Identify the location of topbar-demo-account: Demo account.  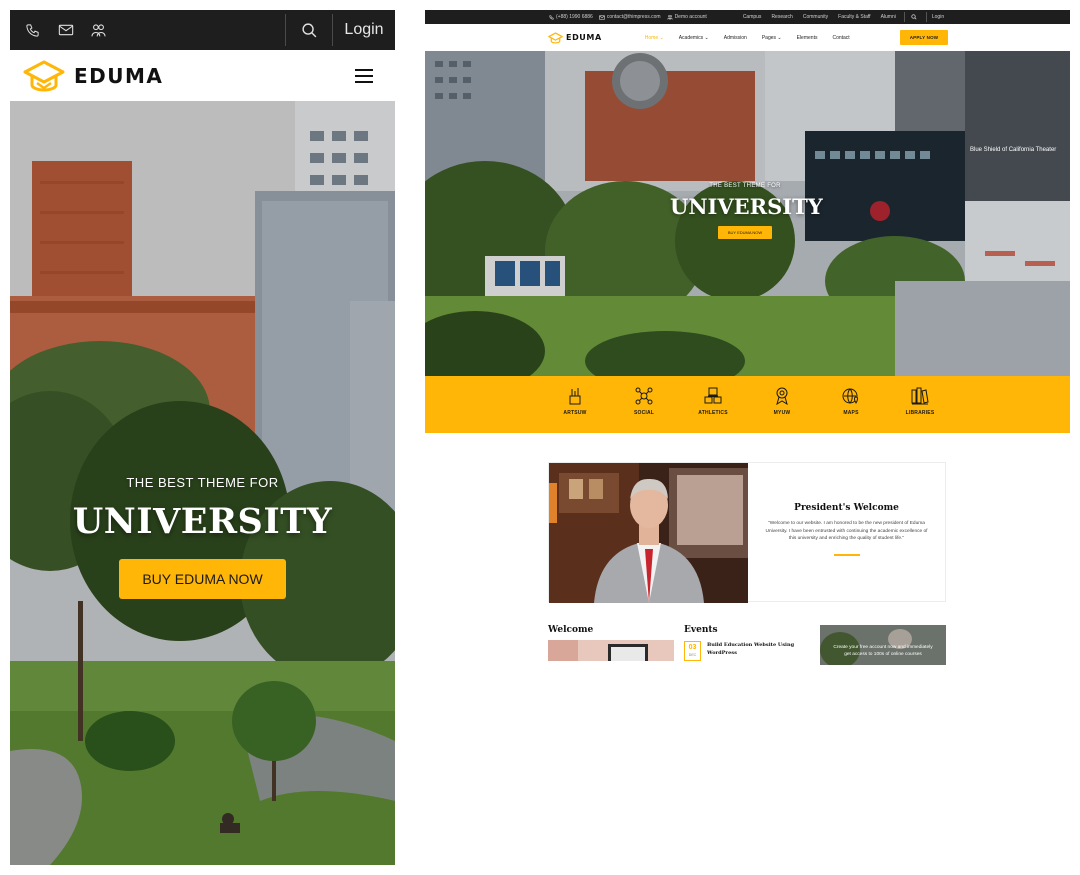
(687, 17).